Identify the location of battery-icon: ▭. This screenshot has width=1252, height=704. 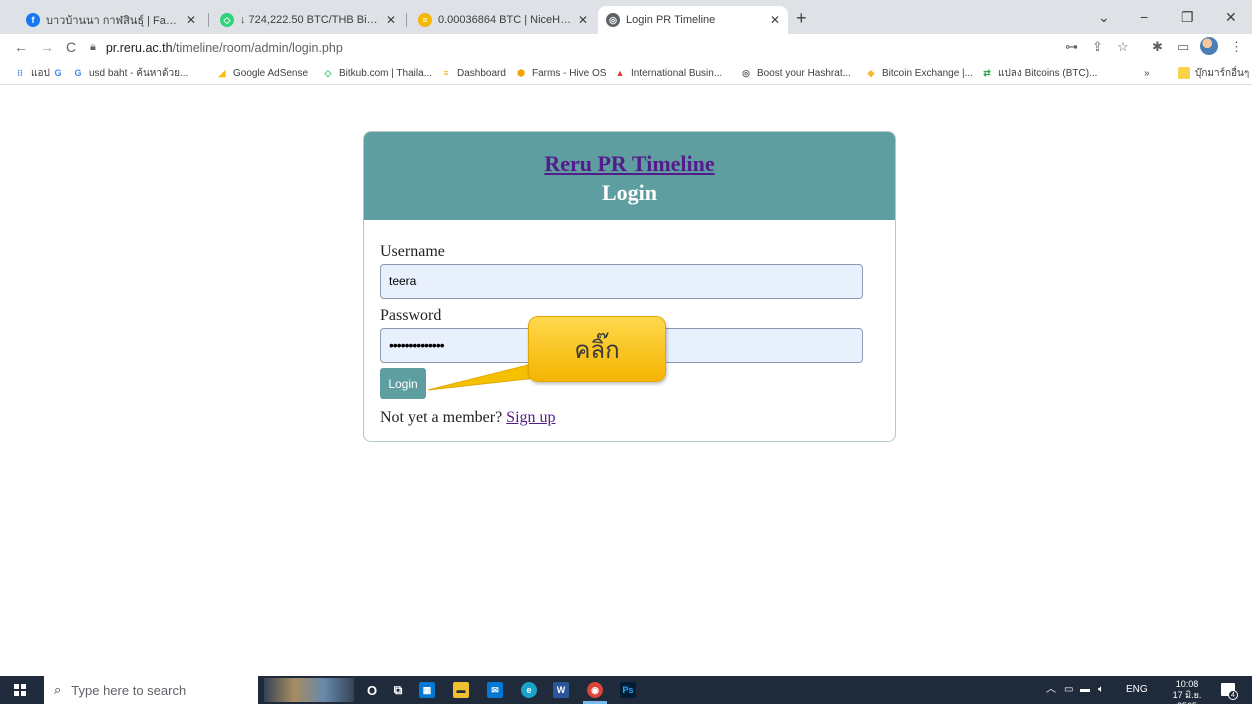
(1069, 689).